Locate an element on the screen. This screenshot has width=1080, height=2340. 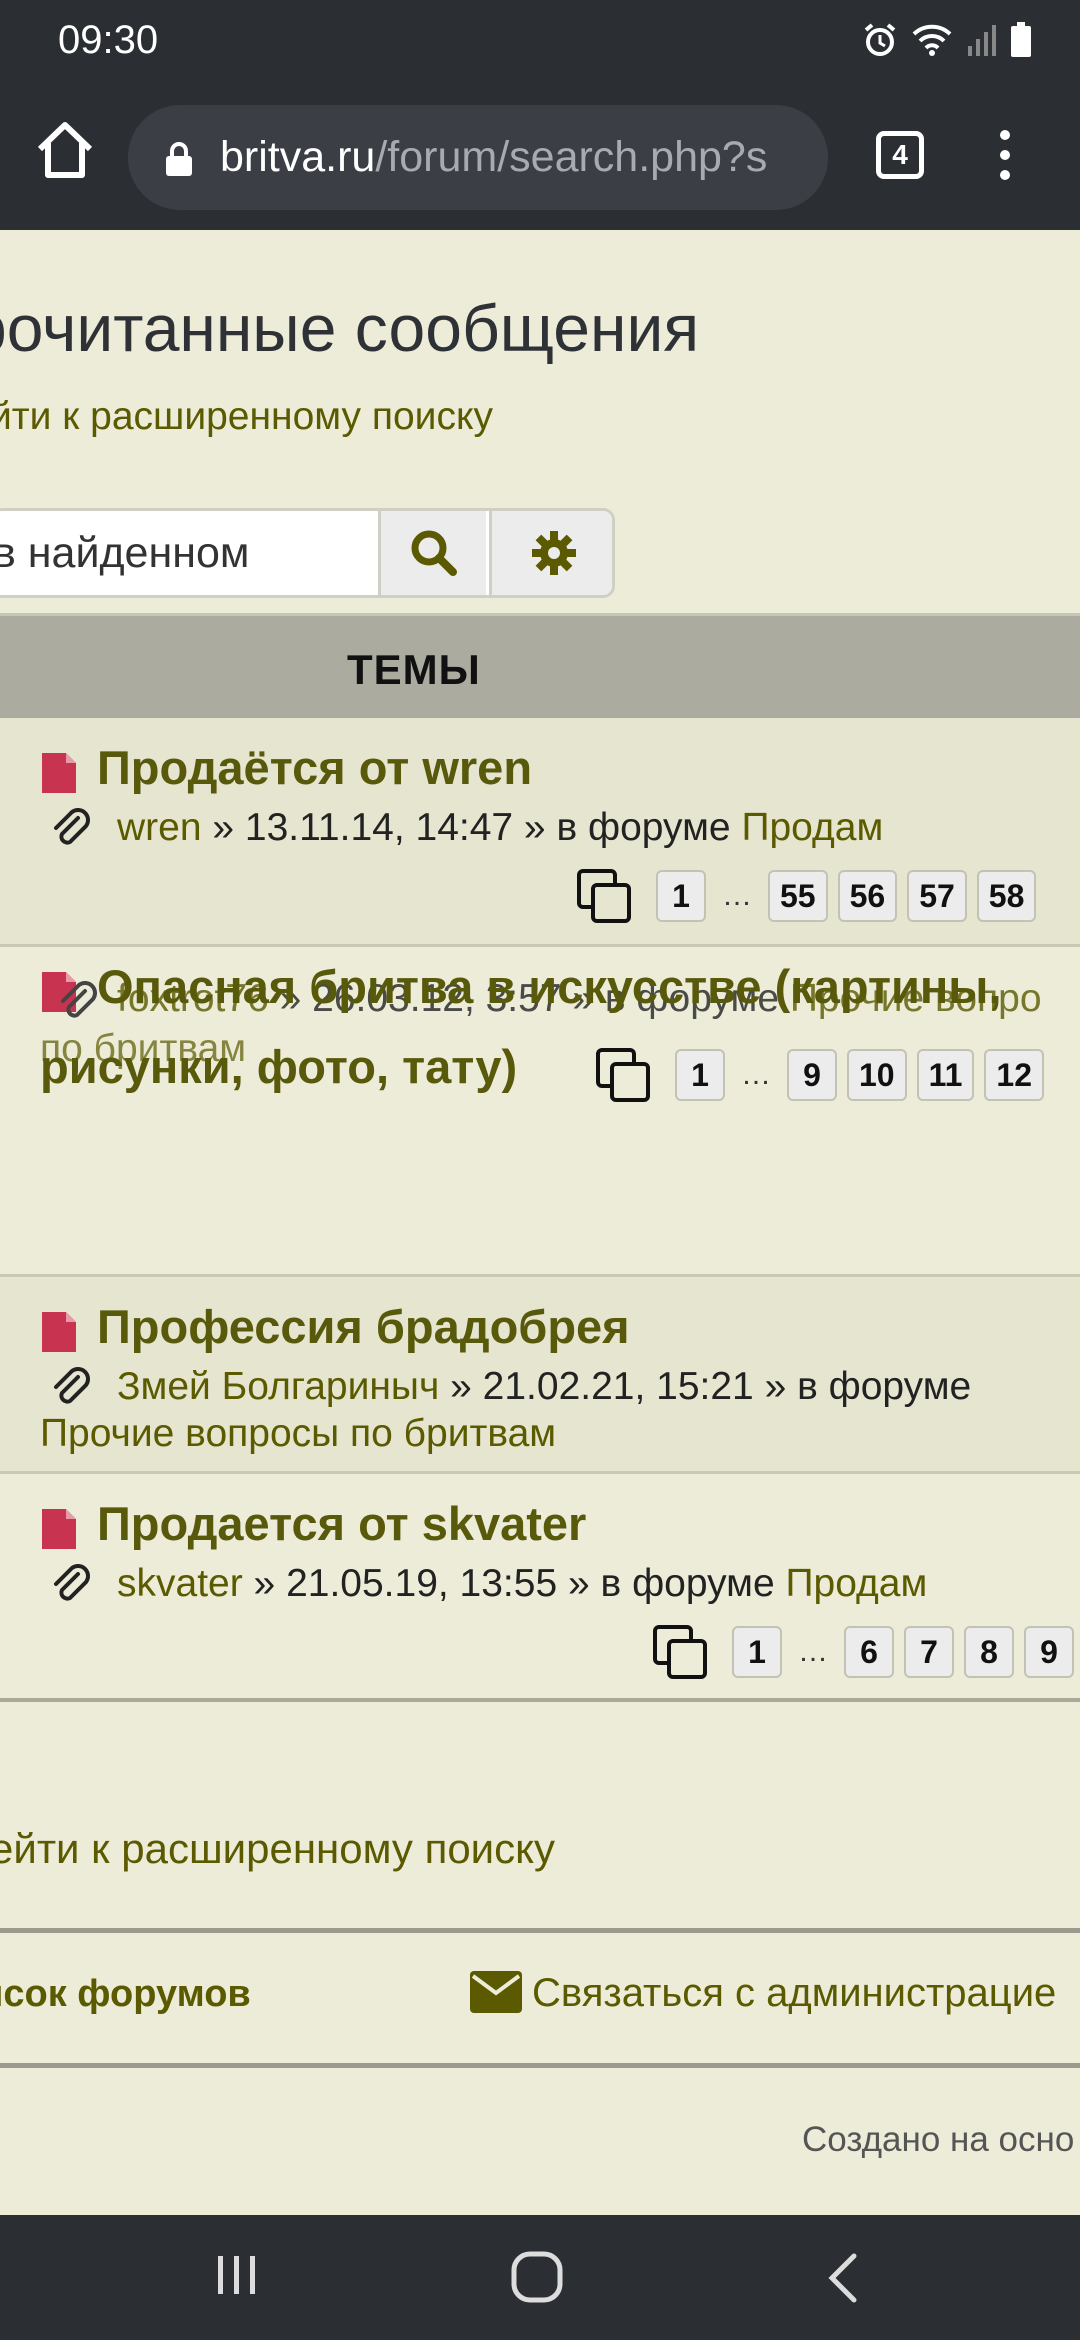
page-title: рочитанные сообщения is located at coordinates (350, 328).